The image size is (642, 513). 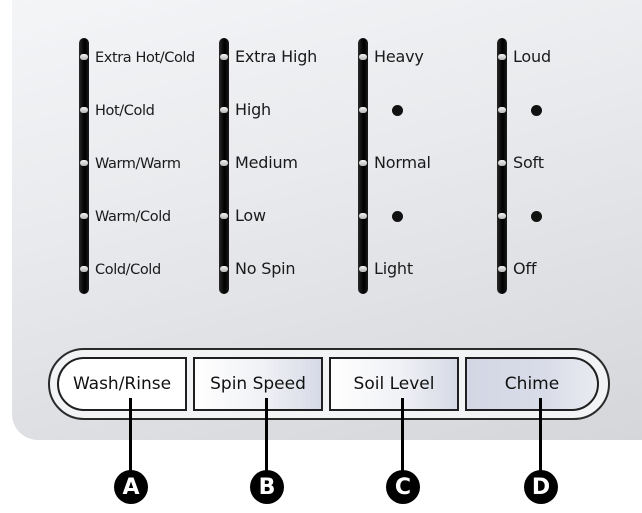 What do you see at coordinates (532, 384) in the screenshot?
I see `chime-button: Chime` at bounding box center [532, 384].